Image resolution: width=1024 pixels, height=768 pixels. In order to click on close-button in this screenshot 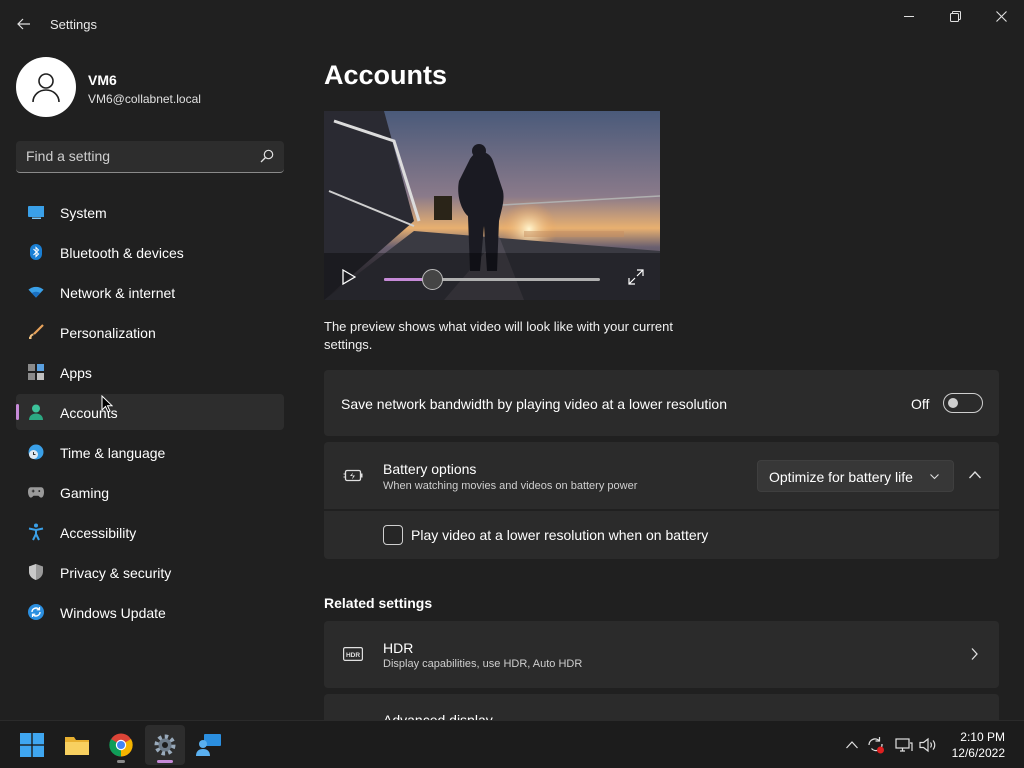, I will do `click(1001, 16)`.